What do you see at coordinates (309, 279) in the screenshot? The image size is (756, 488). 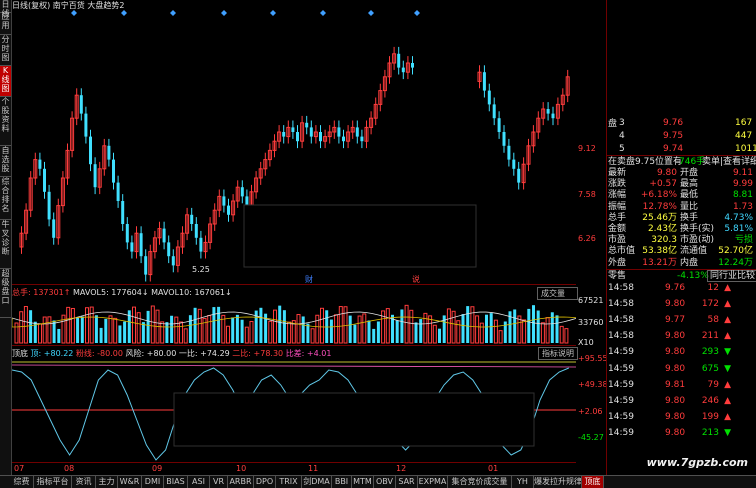 I see `event-label-finance: 财` at bounding box center [309, 279].